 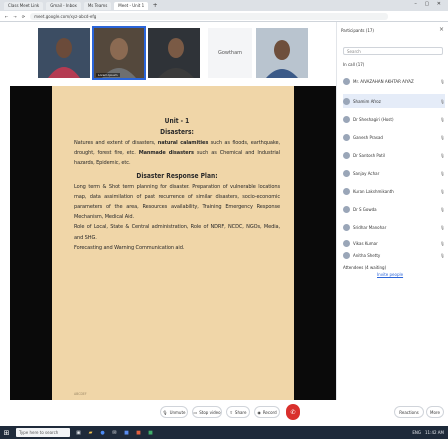 I want to click on slide-subheading: Disaster Response Plan:, so click(x=177, y=175).